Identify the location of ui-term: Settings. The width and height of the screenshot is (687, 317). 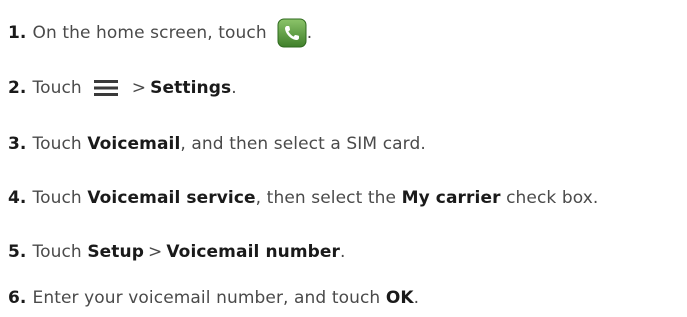
(191, 88).